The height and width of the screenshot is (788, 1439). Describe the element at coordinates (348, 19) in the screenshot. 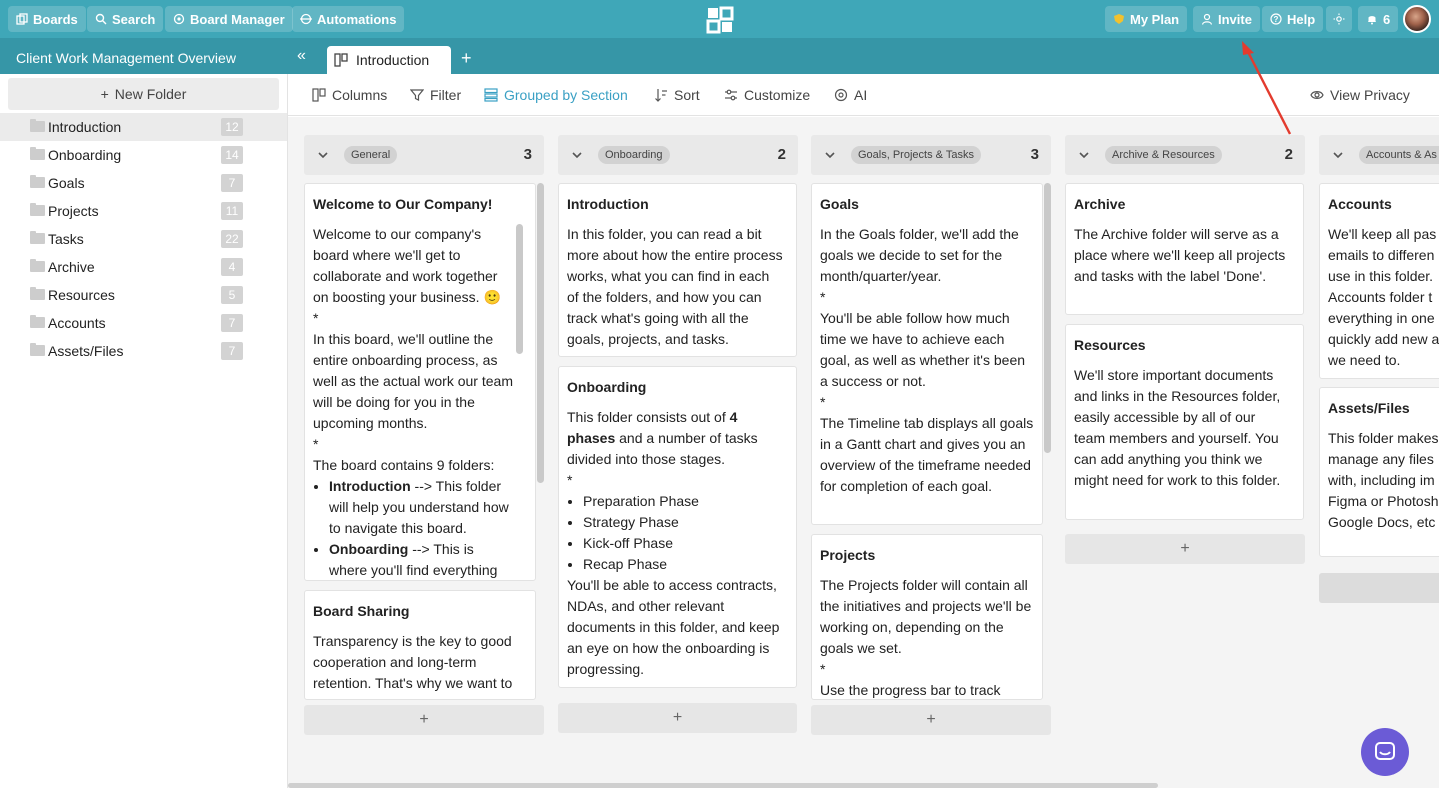

I see `automations-button: Automations` at that location.